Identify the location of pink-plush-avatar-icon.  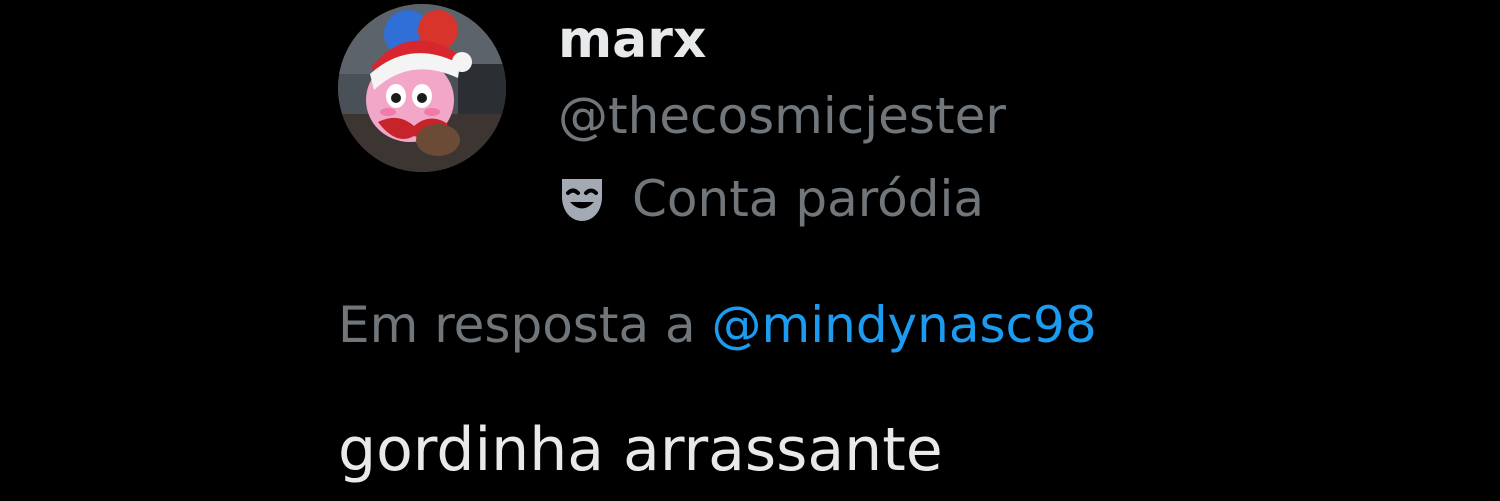
(422, 88).